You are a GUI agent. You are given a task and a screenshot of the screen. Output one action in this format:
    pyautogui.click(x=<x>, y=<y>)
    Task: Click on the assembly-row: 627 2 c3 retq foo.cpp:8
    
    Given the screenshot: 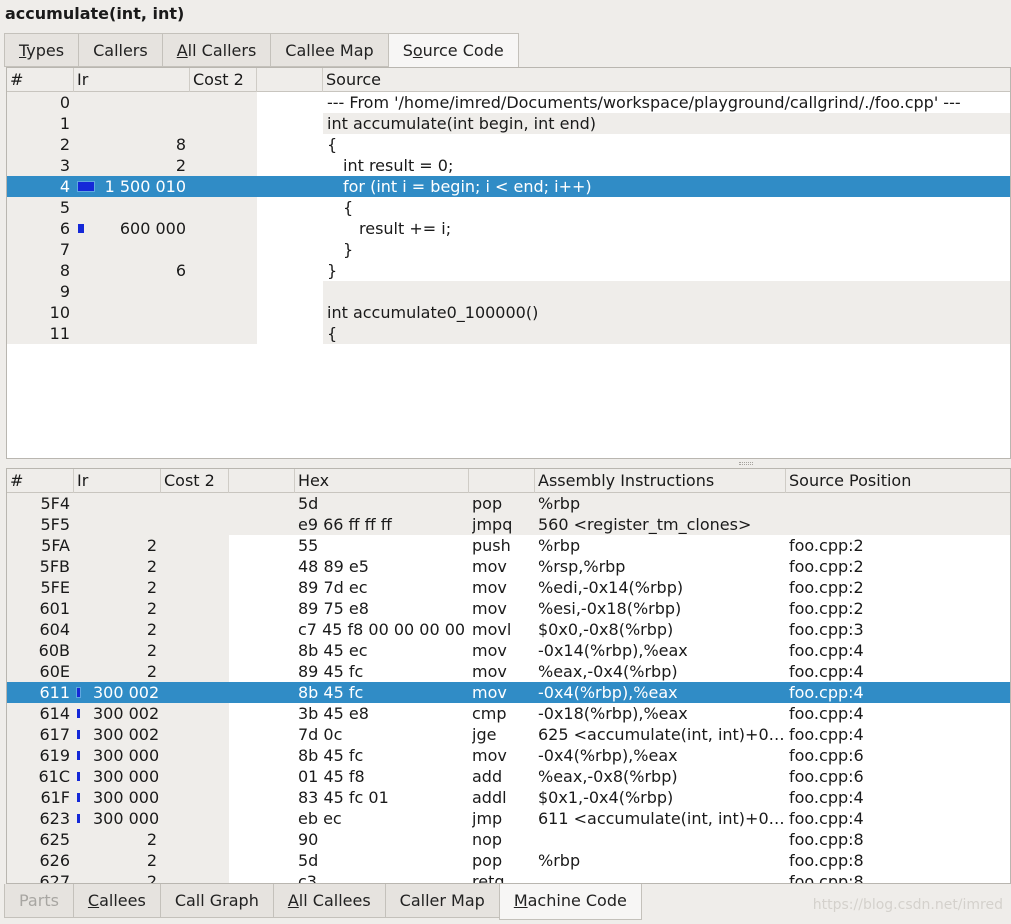 What is the action you would take?
    pyautogui.click(x=508, y=877)
    